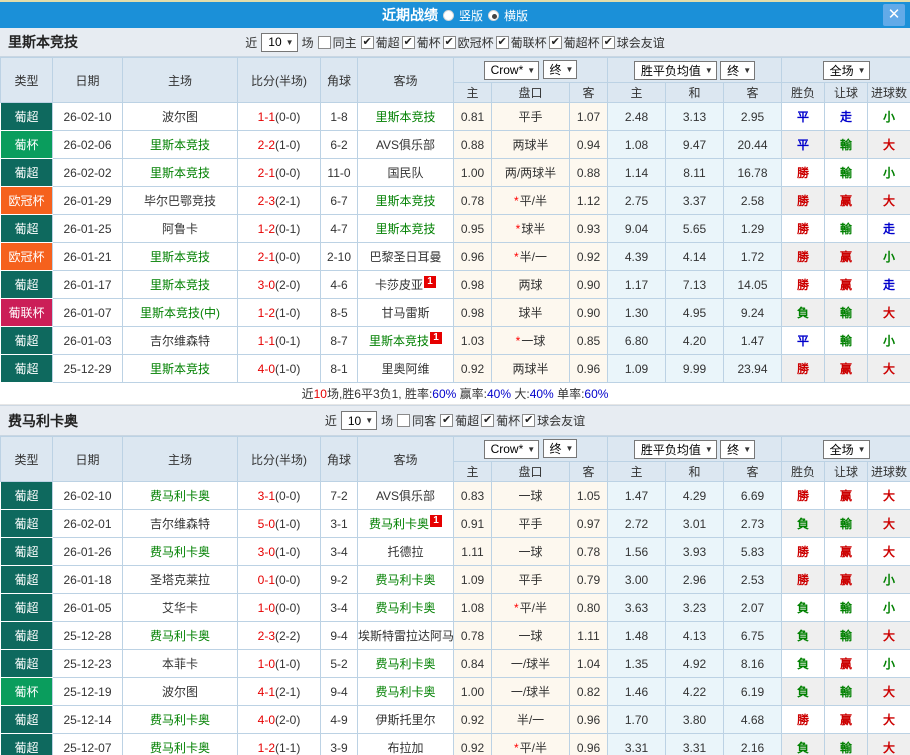 The height and width of the screenshot is (755, 910). What do you see at coordinates (405, 551) in the screenshot?
I see `away-team: 托德拉` at bounding box center [405, 551].